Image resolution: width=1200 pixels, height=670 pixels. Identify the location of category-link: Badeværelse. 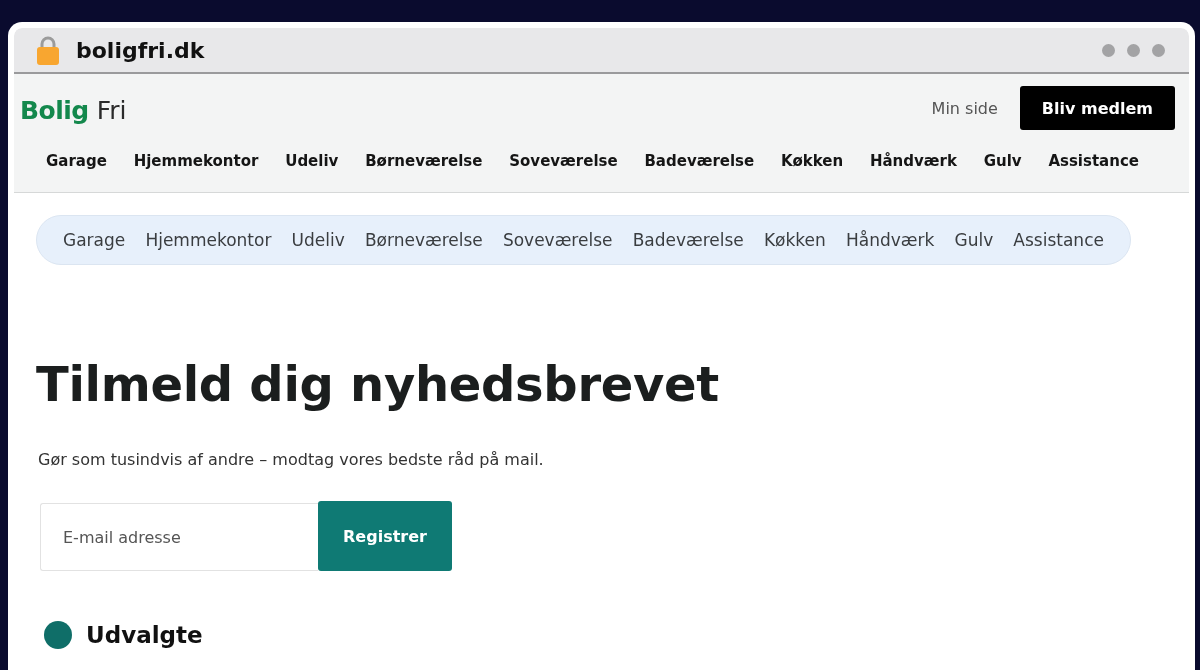
(688, 240).